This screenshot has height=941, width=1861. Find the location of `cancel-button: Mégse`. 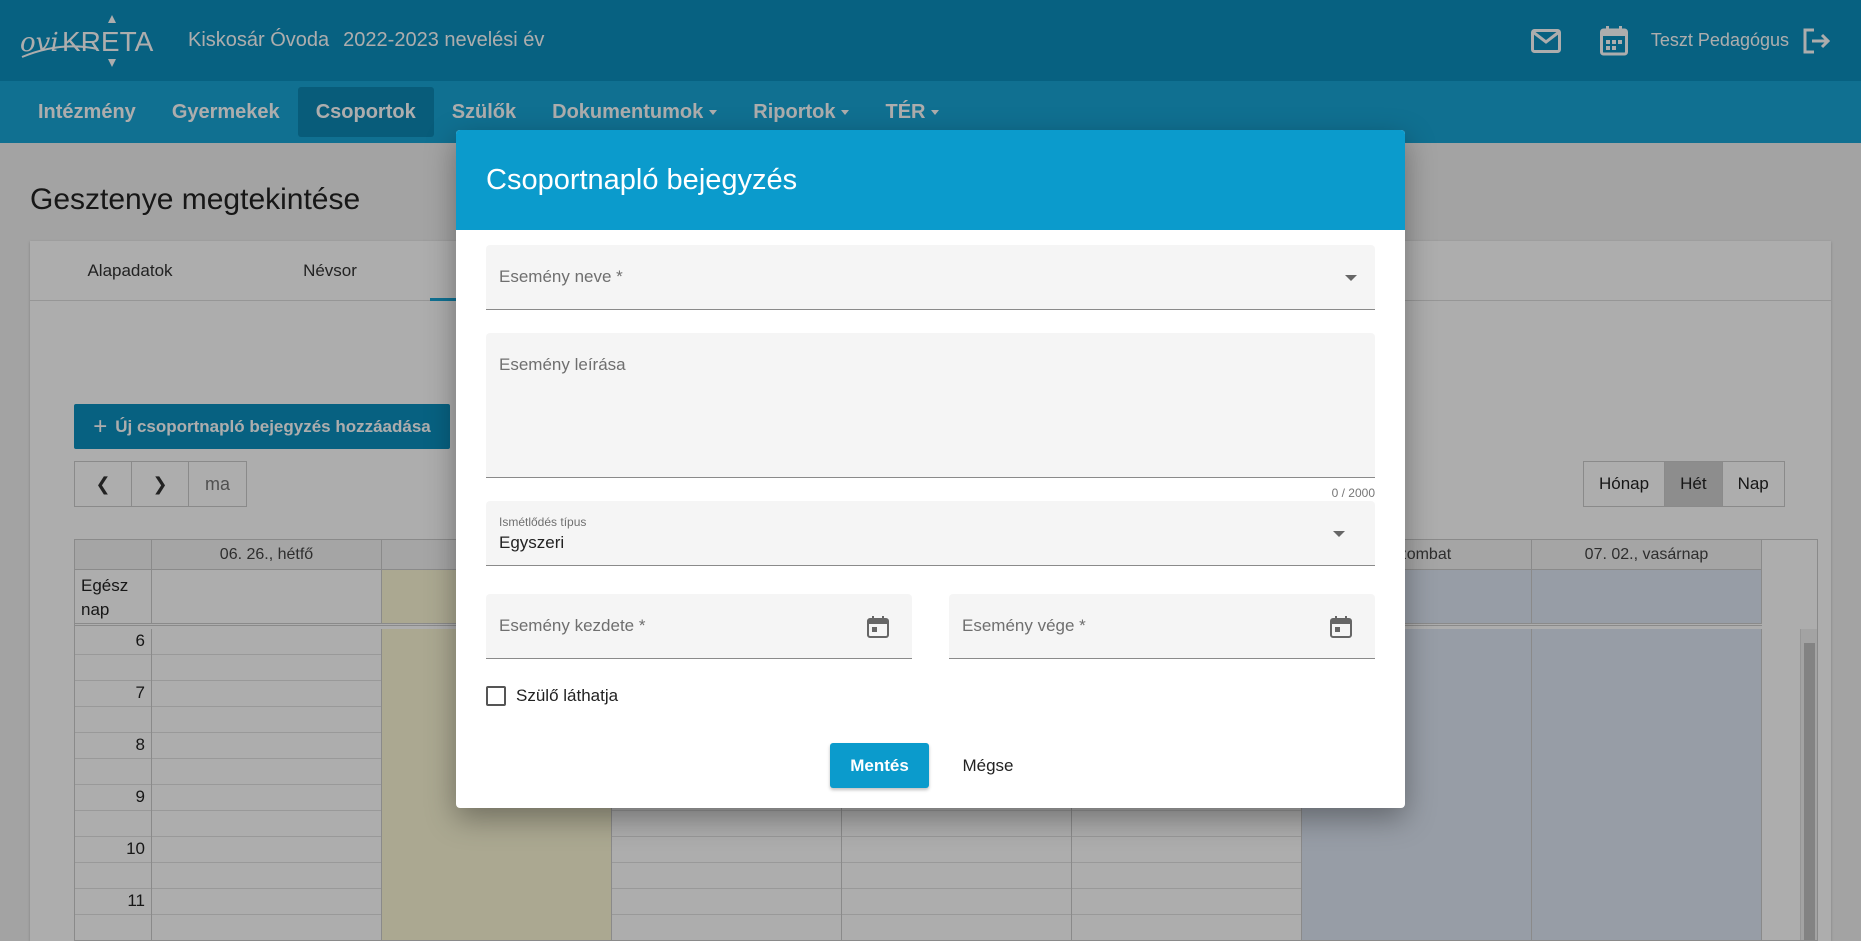

cancel-button: Mégse is located at coordinates (988, 765).